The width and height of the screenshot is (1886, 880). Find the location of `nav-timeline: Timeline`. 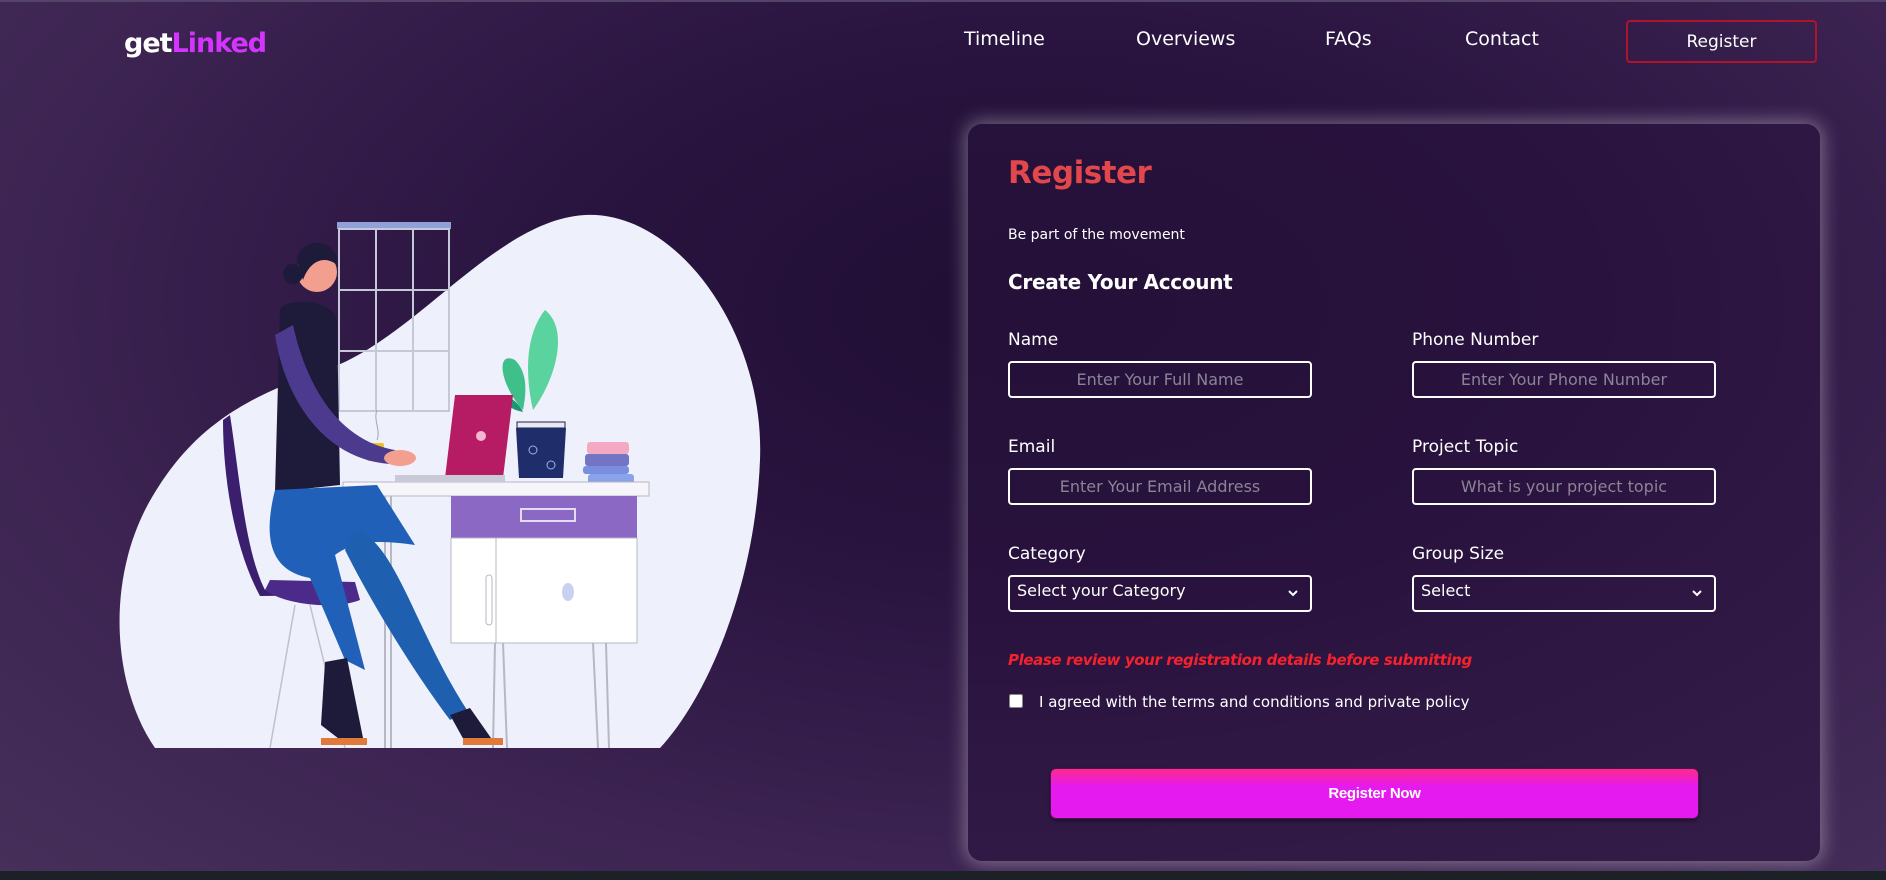

nav-timeline: Timeline is located at coordinates (1004, 39).